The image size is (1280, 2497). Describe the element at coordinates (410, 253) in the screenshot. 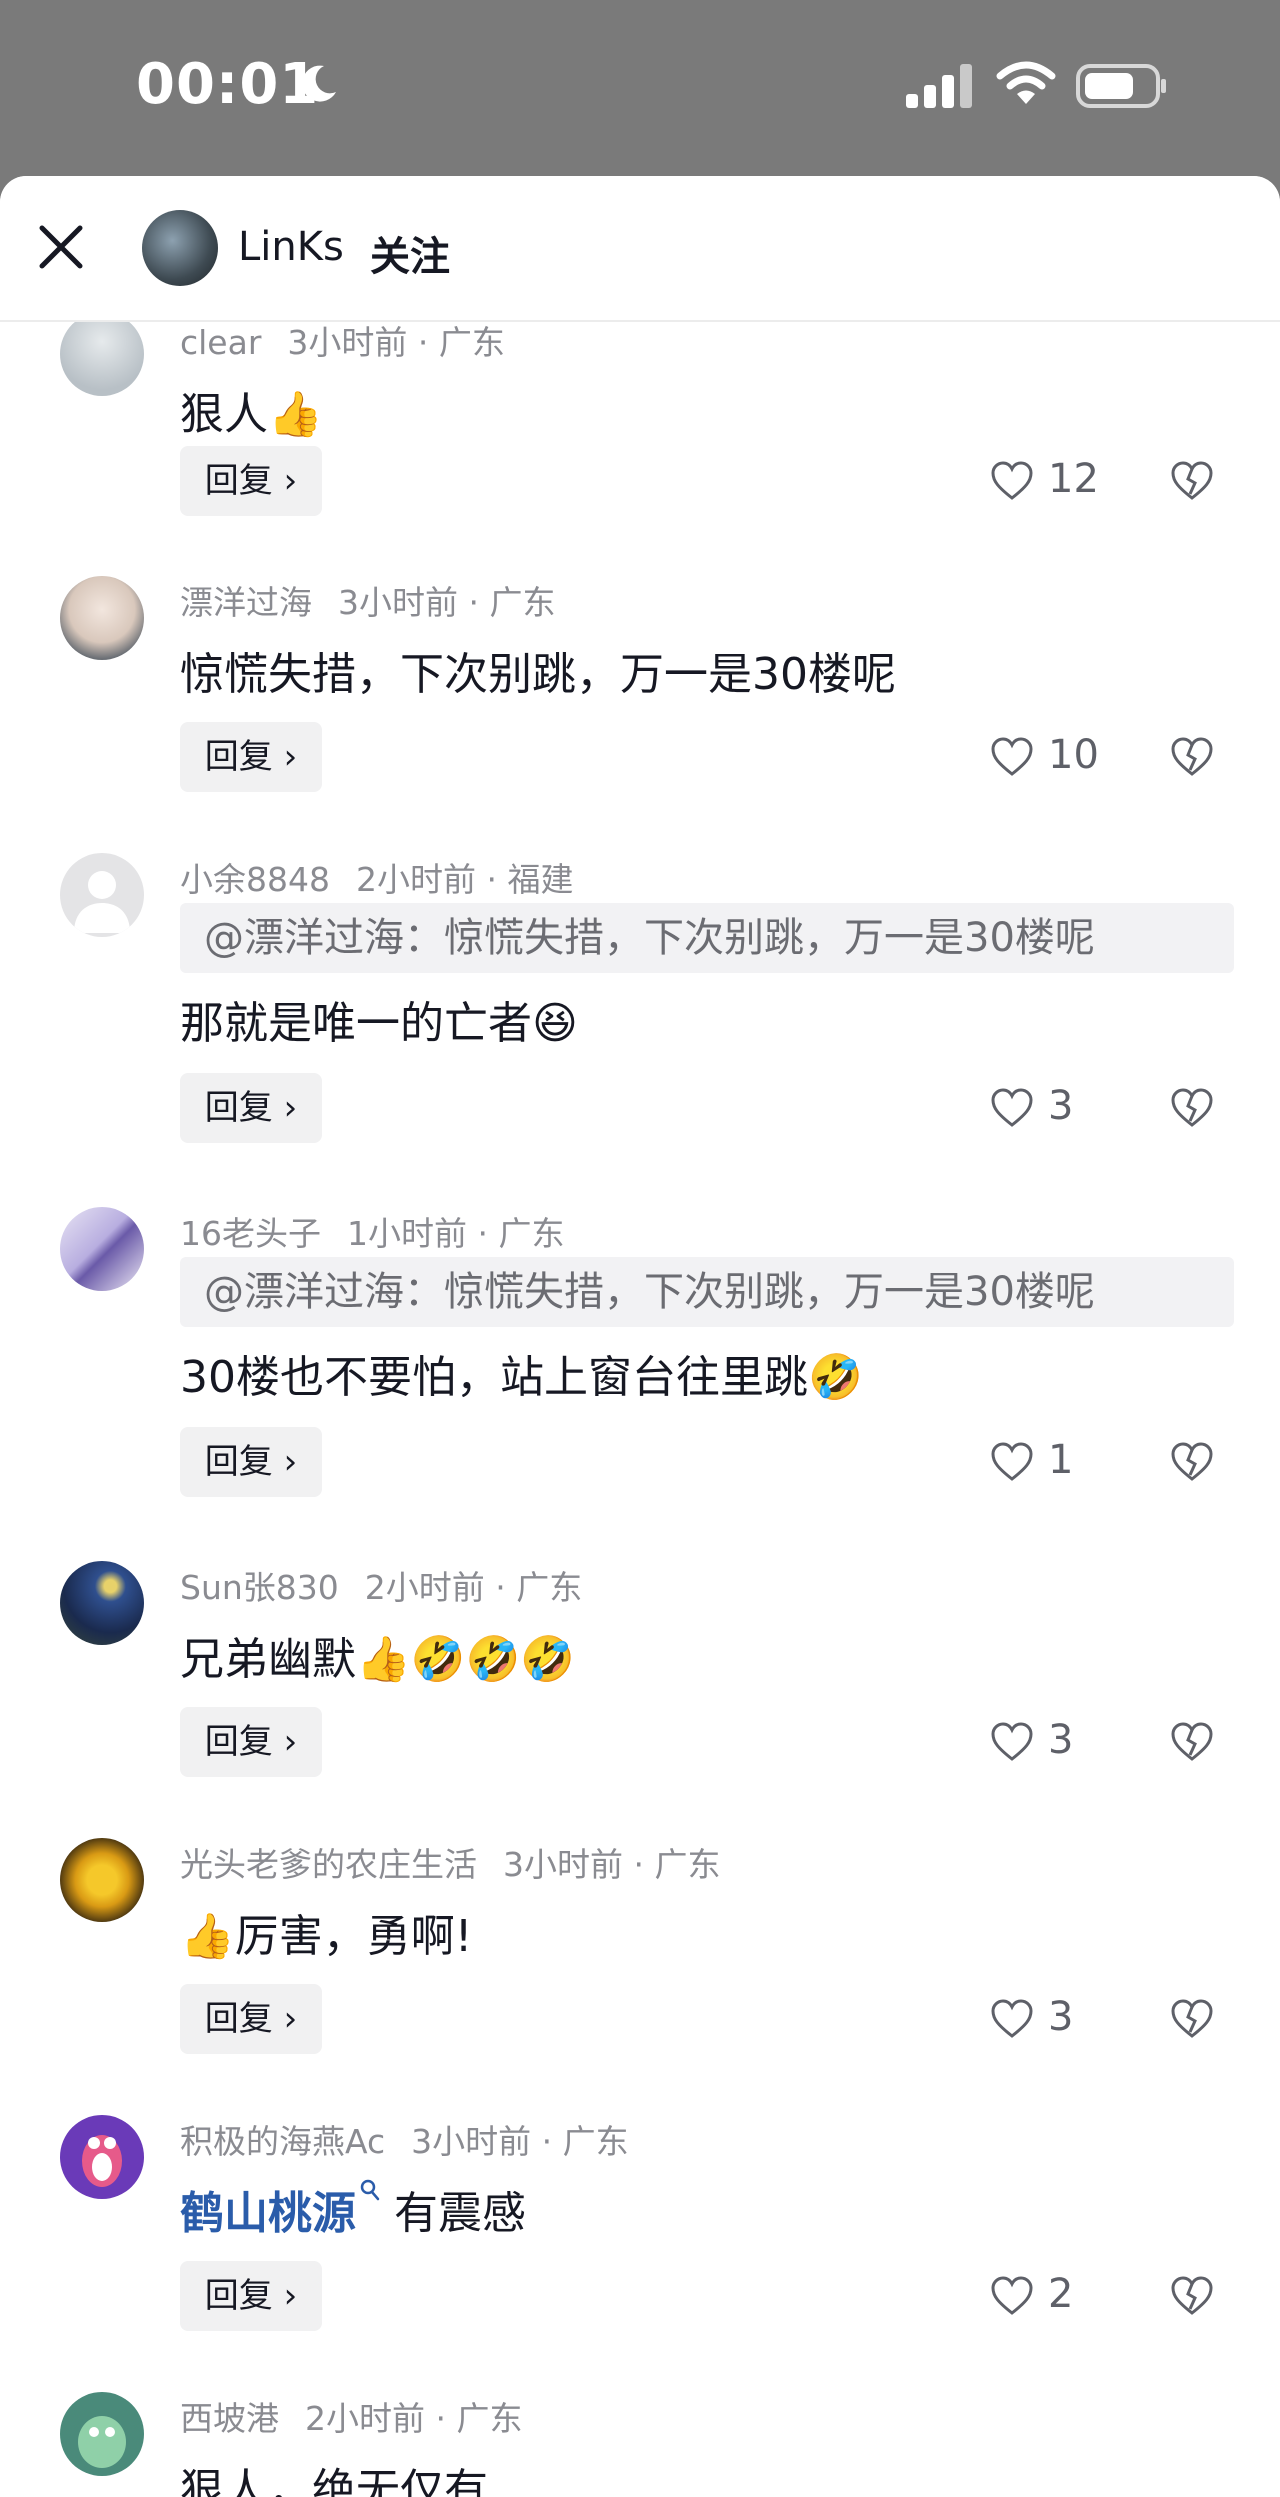

I see `follow-button: 关注` at that location.